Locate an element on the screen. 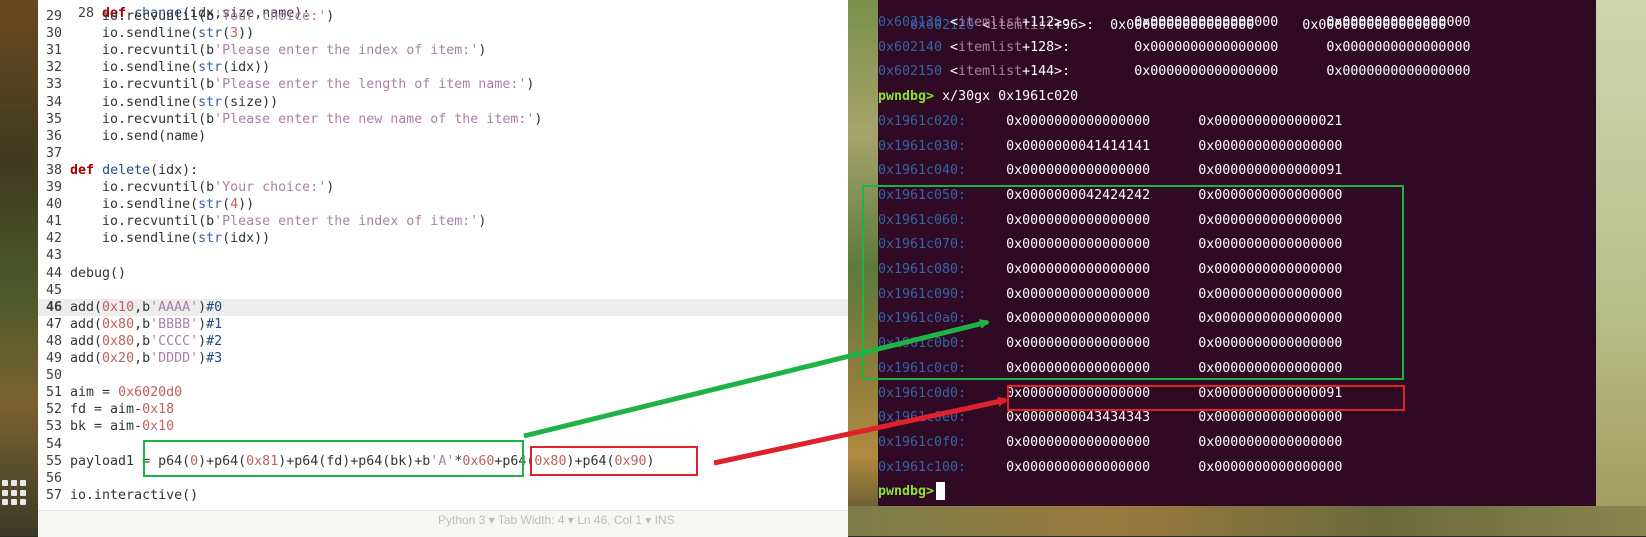 This screenshot has height=537, width=1646. annotation-arrows is located at coordinates (765, 392).